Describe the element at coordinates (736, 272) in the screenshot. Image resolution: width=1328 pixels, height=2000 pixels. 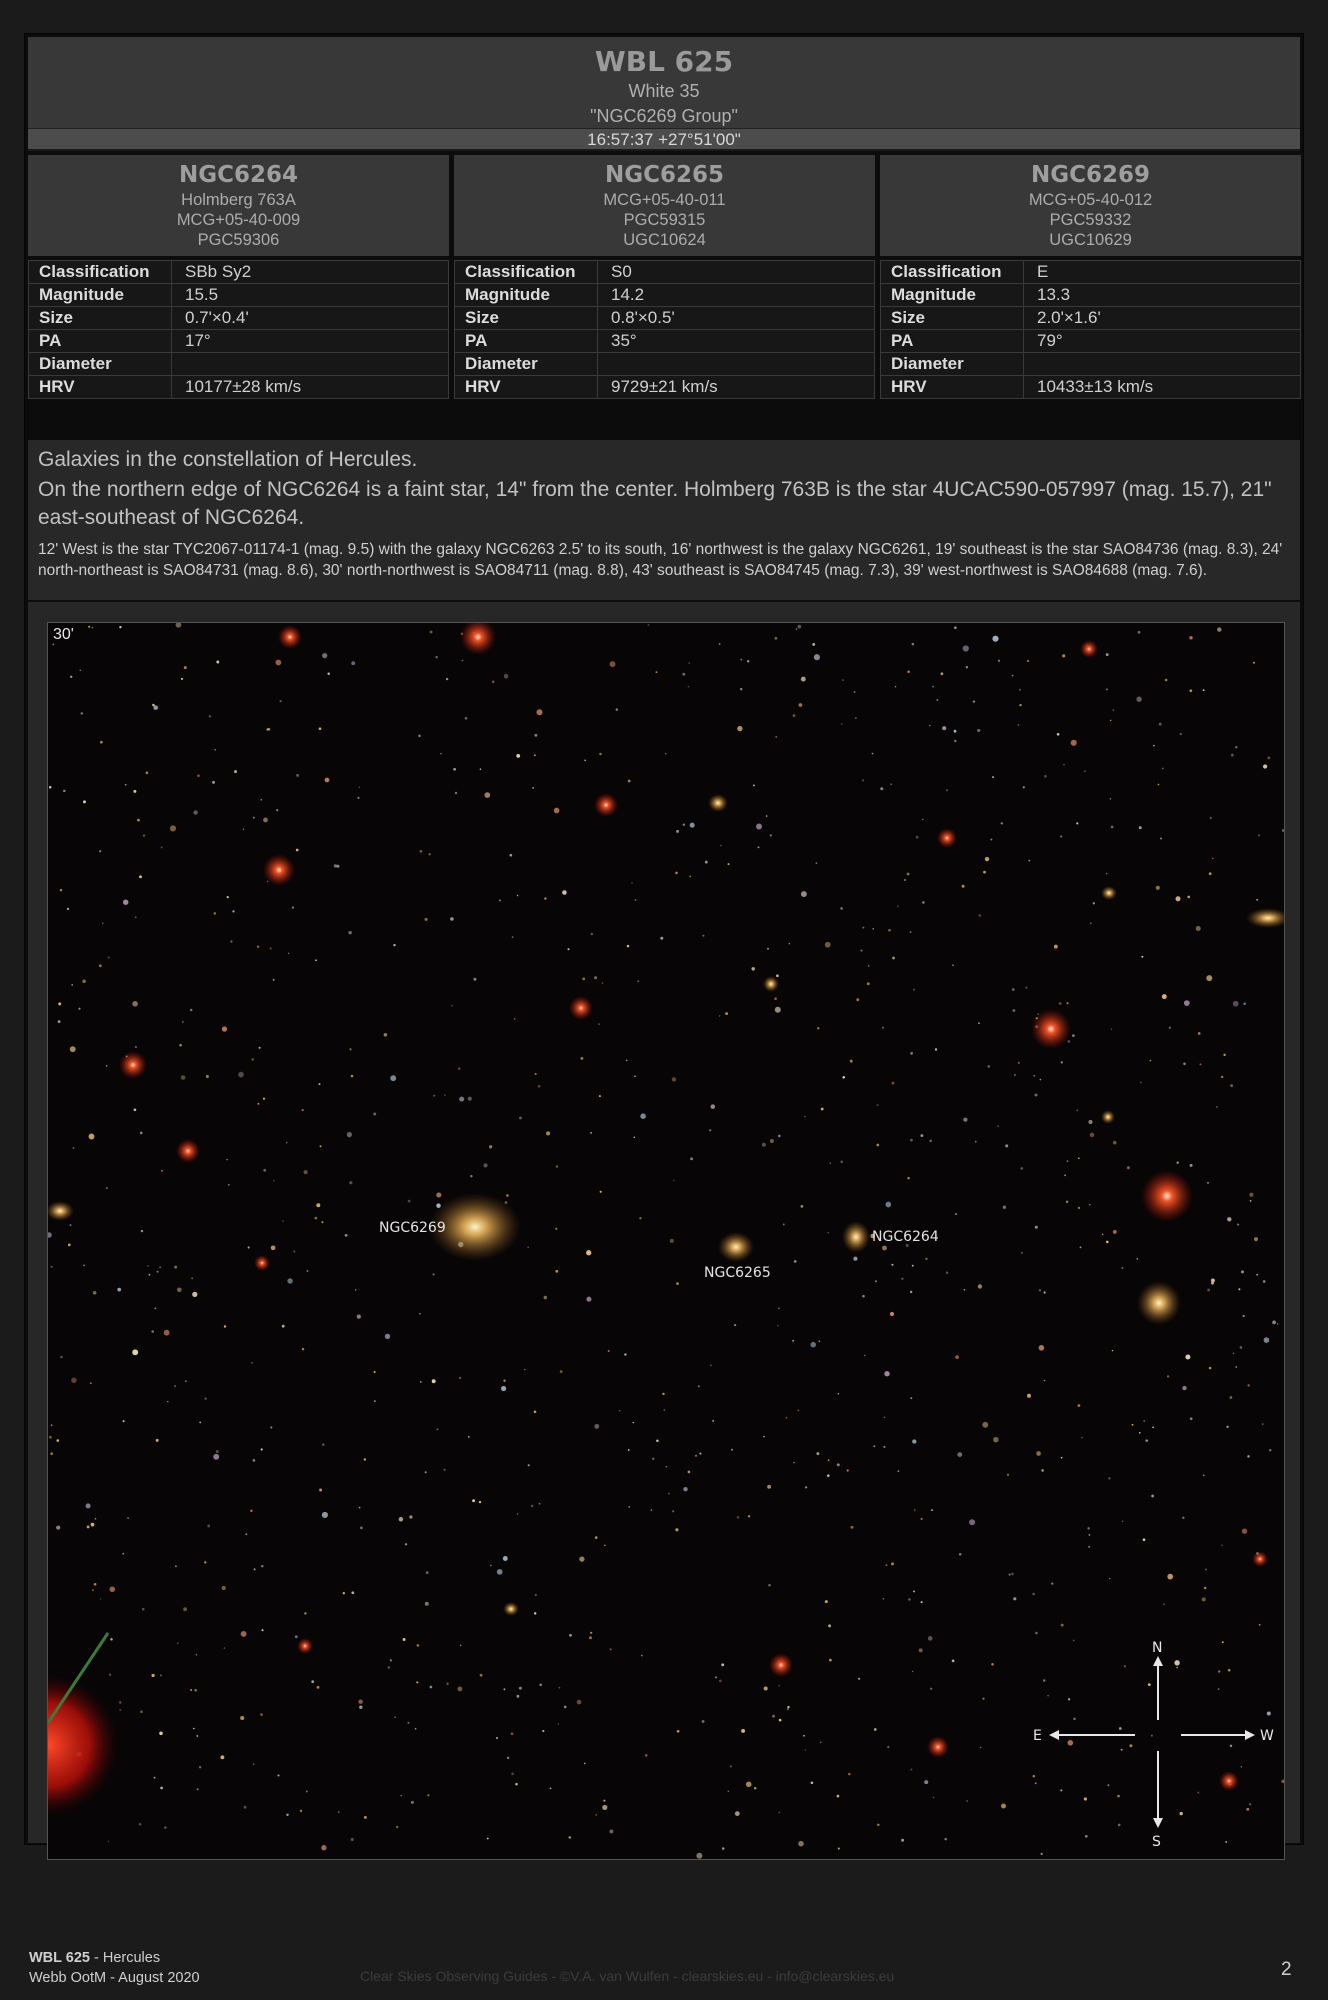
I see `prop-value: S0` at that location.